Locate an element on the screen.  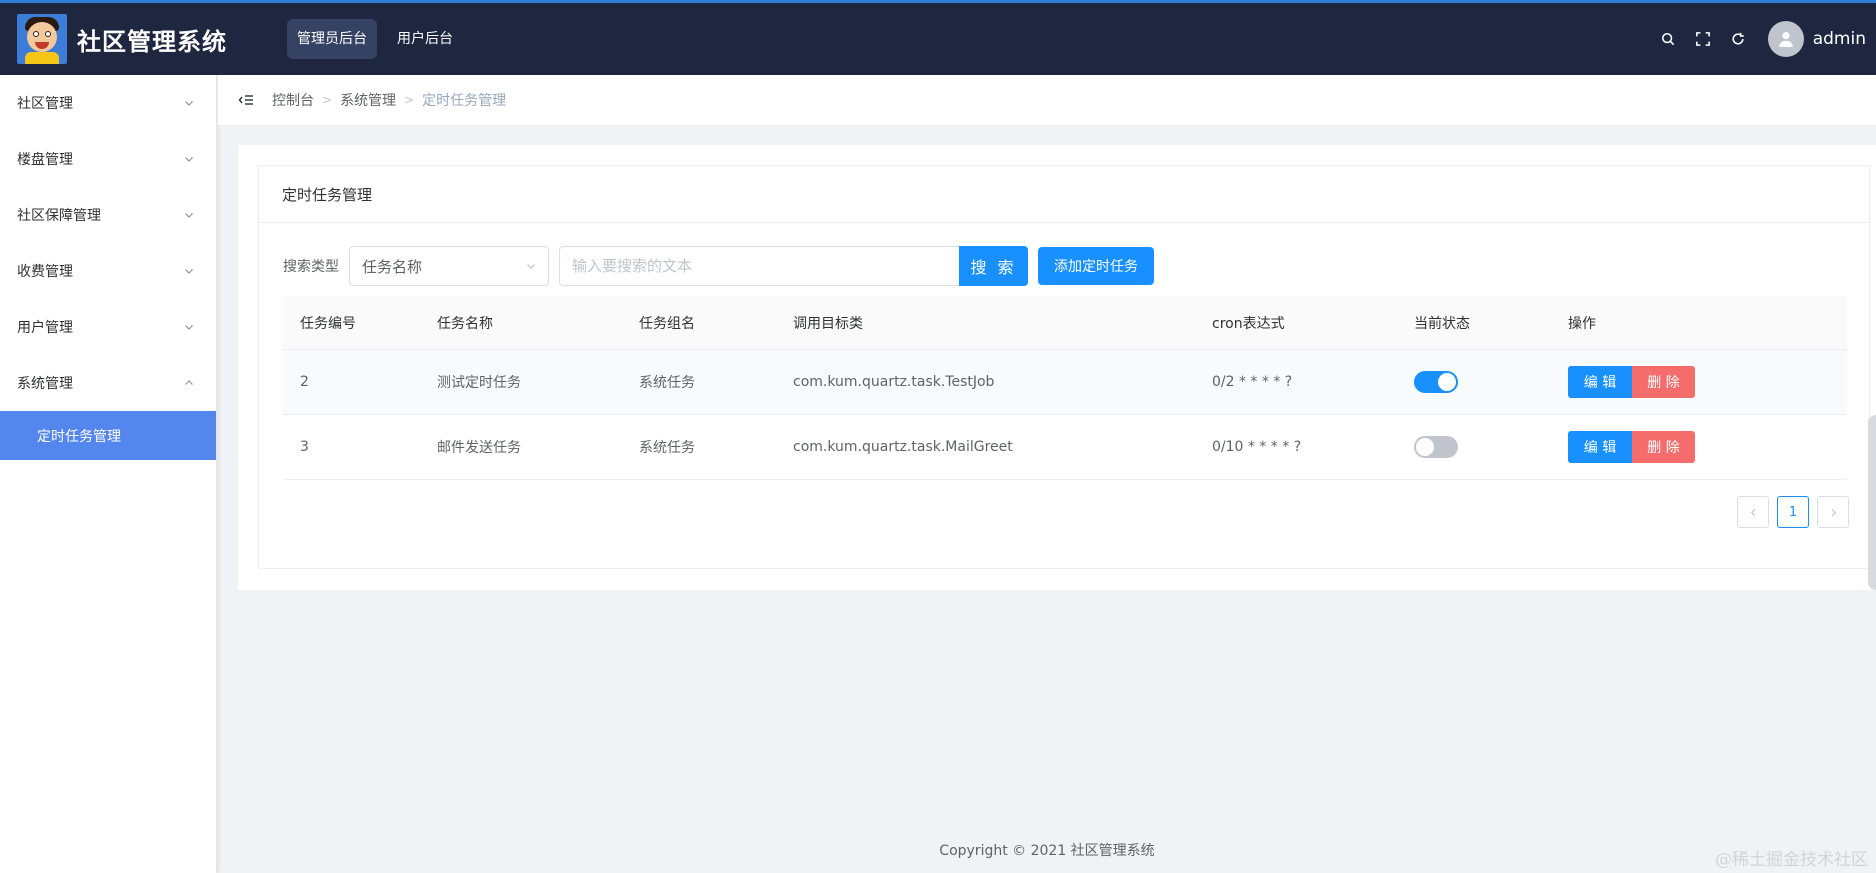
fullscreen-icon is located at coordinates (1703, 39).